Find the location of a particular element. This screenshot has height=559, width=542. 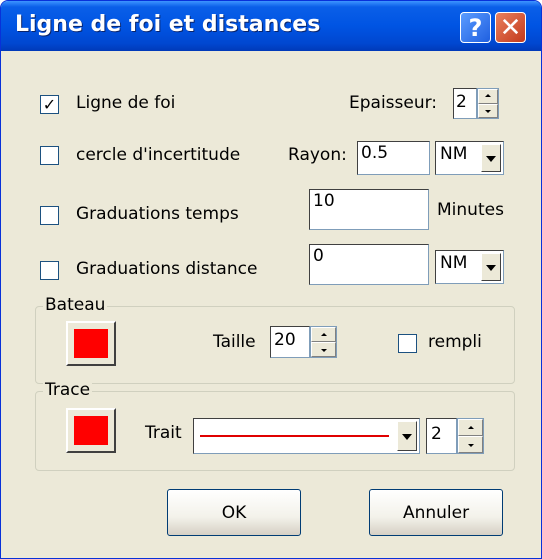

trait-width-spinner is located at coordinates (470, 436).